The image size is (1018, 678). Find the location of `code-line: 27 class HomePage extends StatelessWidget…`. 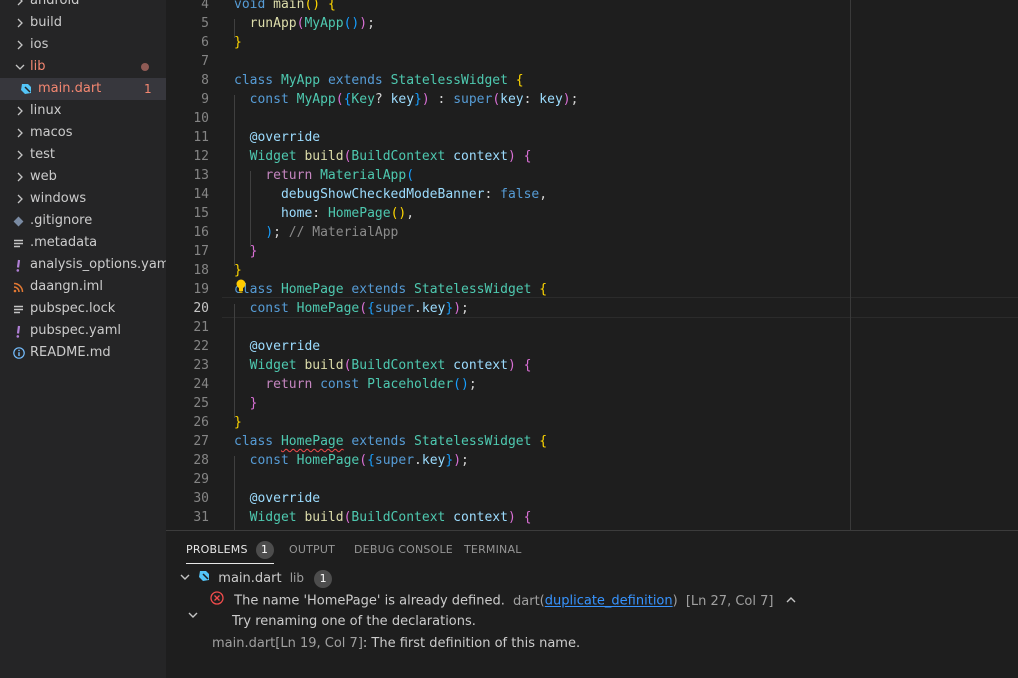

code-line: 27 class HomePage extends StatelessWidget… is located at coordinates (592, 441).